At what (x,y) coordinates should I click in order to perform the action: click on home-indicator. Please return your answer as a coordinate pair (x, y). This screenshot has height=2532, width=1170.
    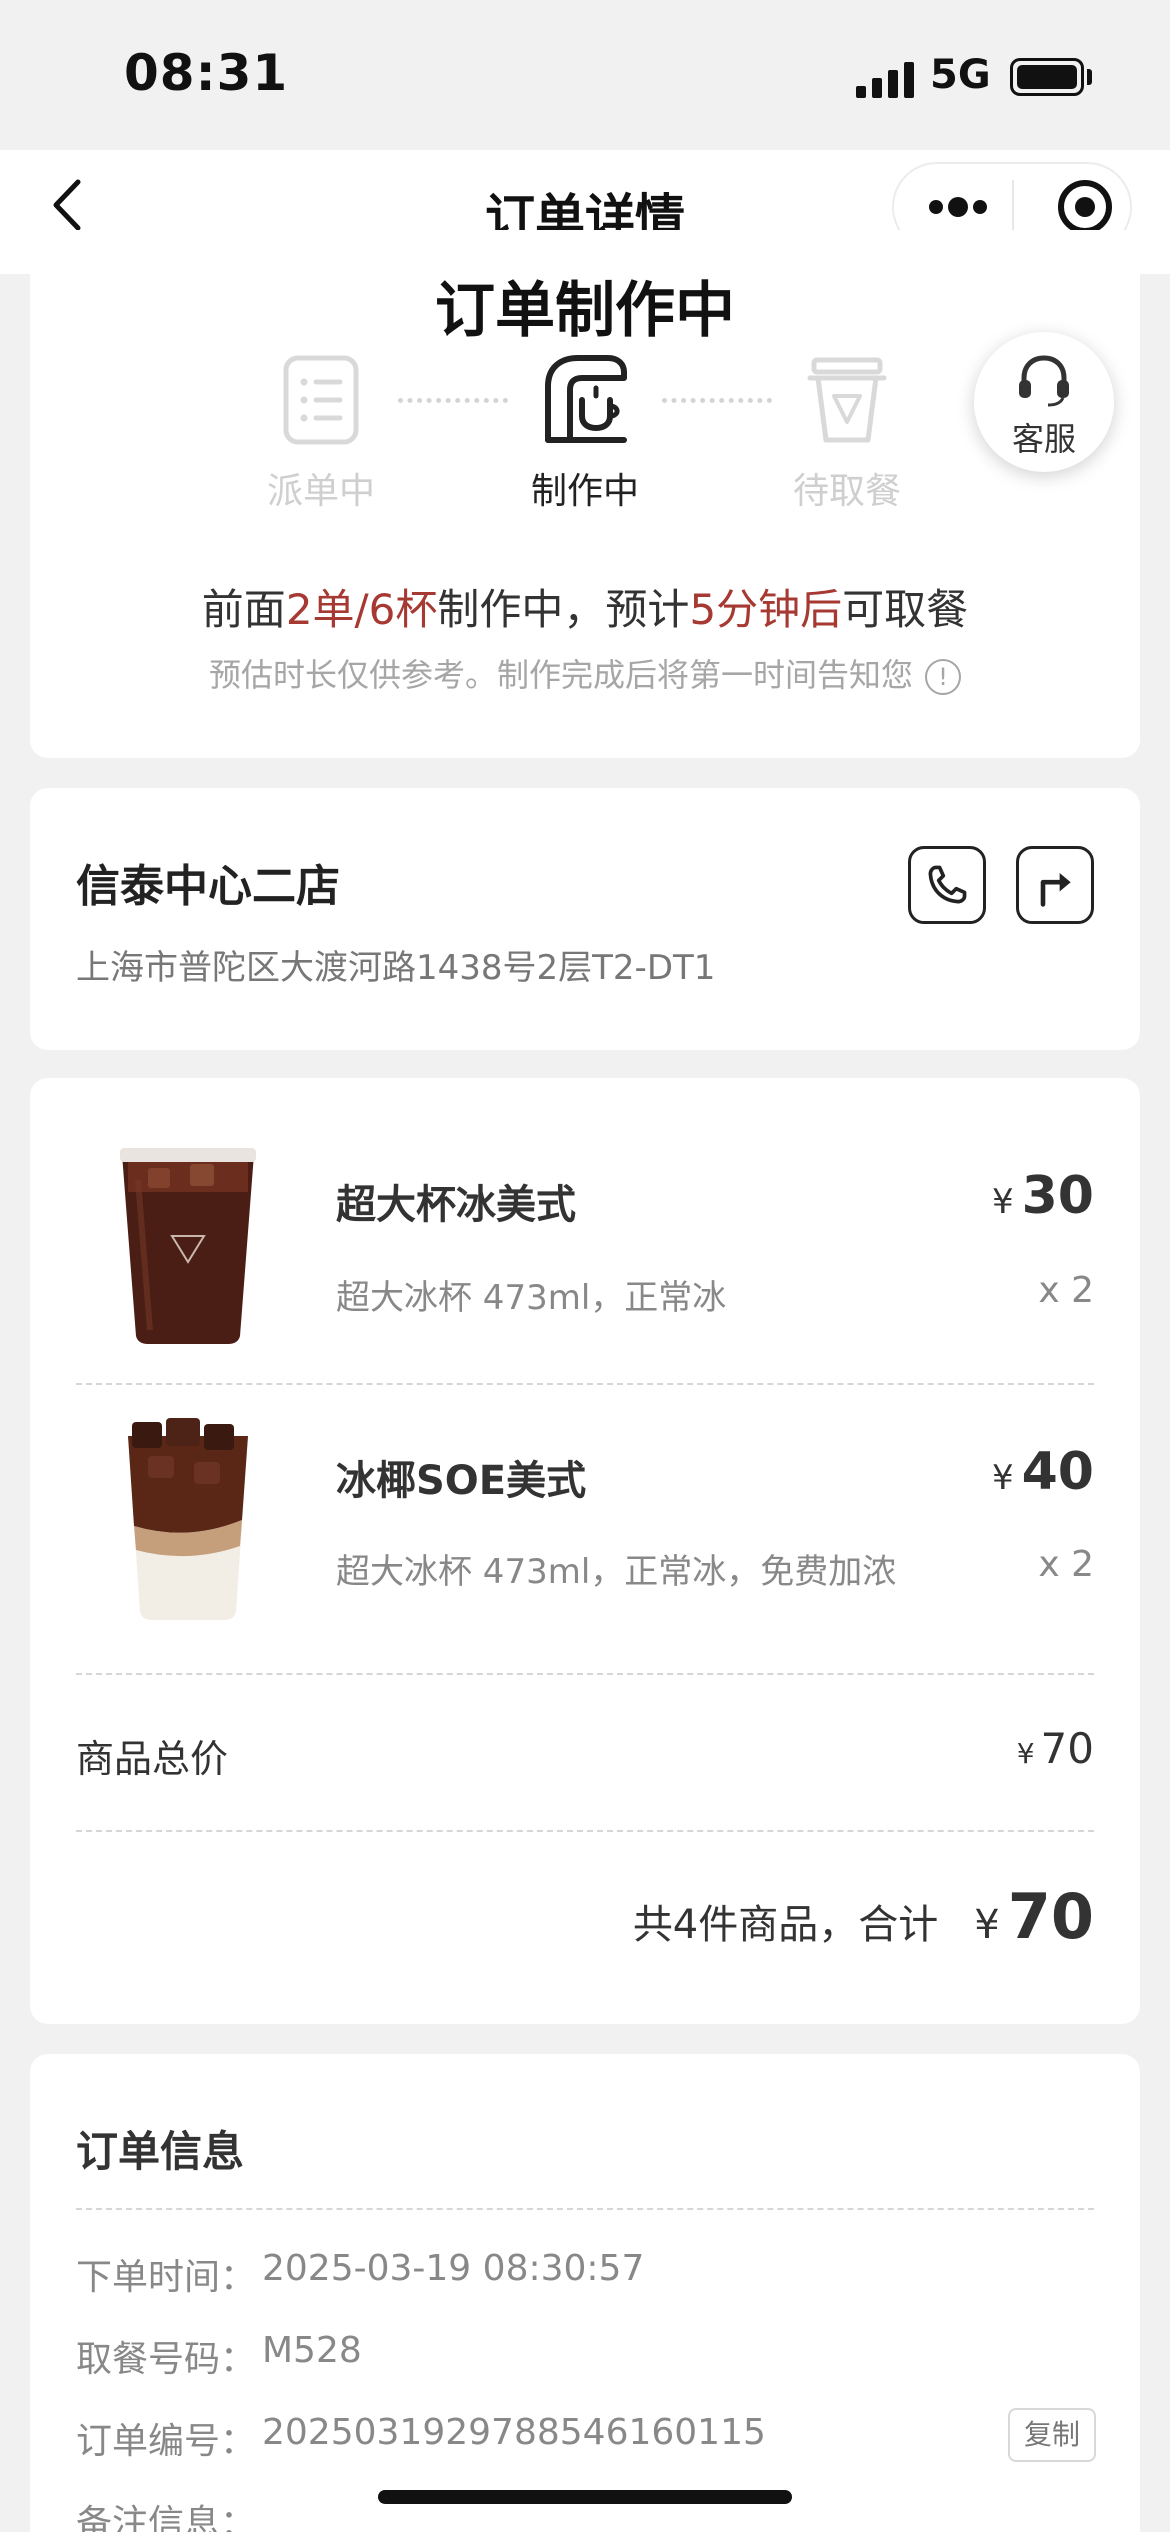
    Looking at the image, I should click on (585, 2497).